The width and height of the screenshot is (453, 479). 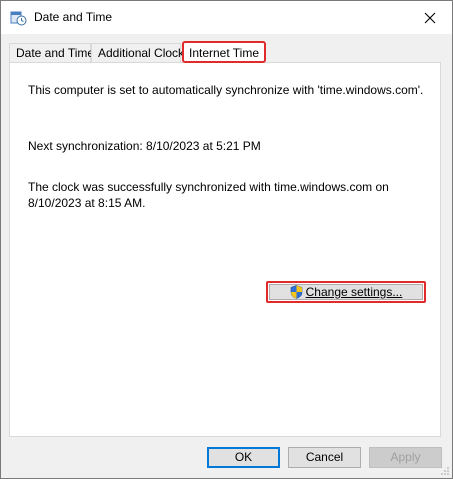 I want to click on close-button, so click(x=430, y=17).